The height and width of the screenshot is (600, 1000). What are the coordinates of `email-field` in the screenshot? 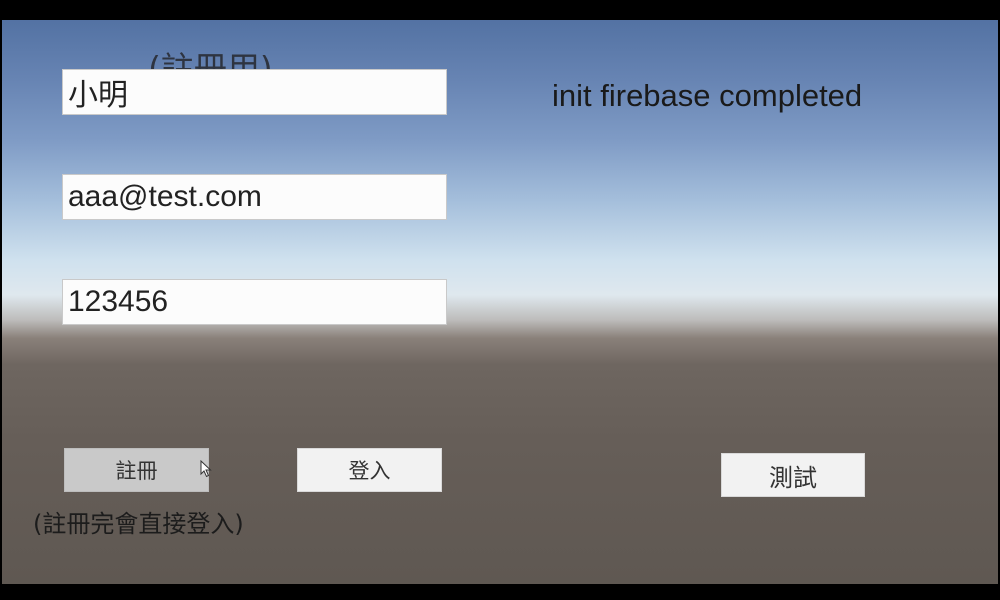 It's located at (254, 197).